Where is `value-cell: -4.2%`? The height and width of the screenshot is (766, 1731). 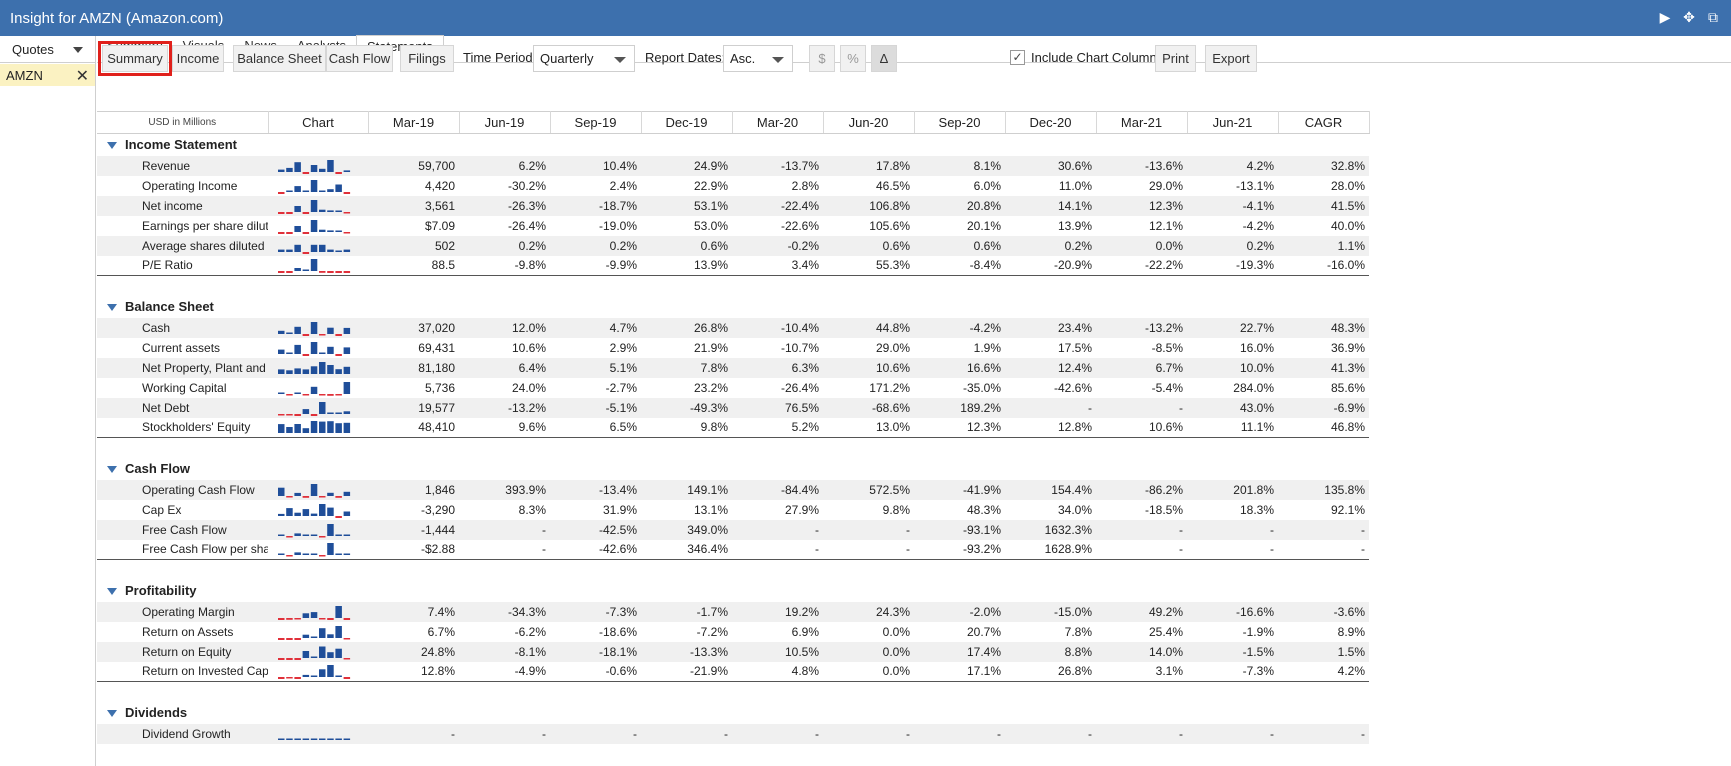 value-cell: -4.2% is located at coordinates (959, 327).